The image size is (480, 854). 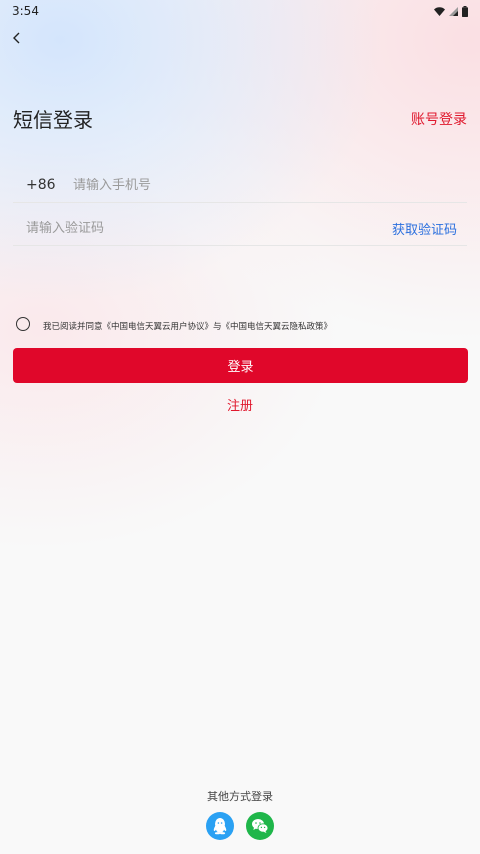 I want to click on agreement-row: 我已阅读并同意《中国电信天翼云用户协议》与《中国电信天翼云隐私政策》, so click(x=174, y=324).